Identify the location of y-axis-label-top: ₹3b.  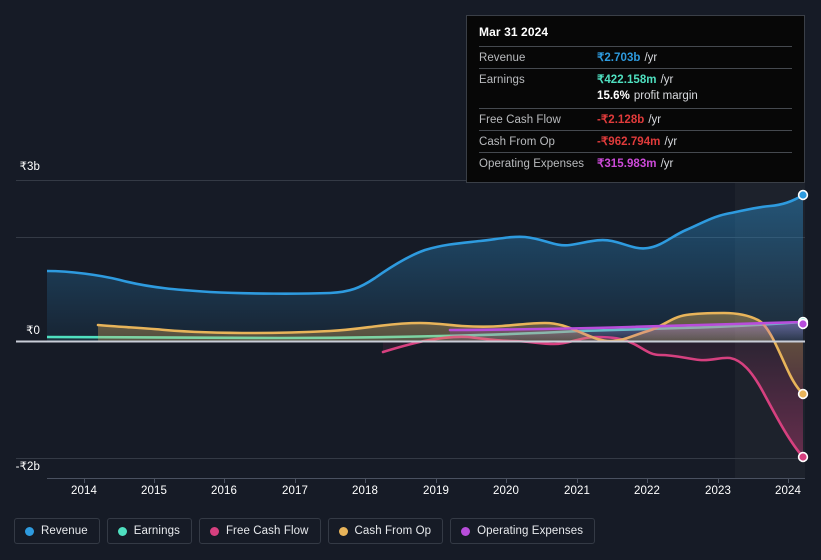
(29, 167).